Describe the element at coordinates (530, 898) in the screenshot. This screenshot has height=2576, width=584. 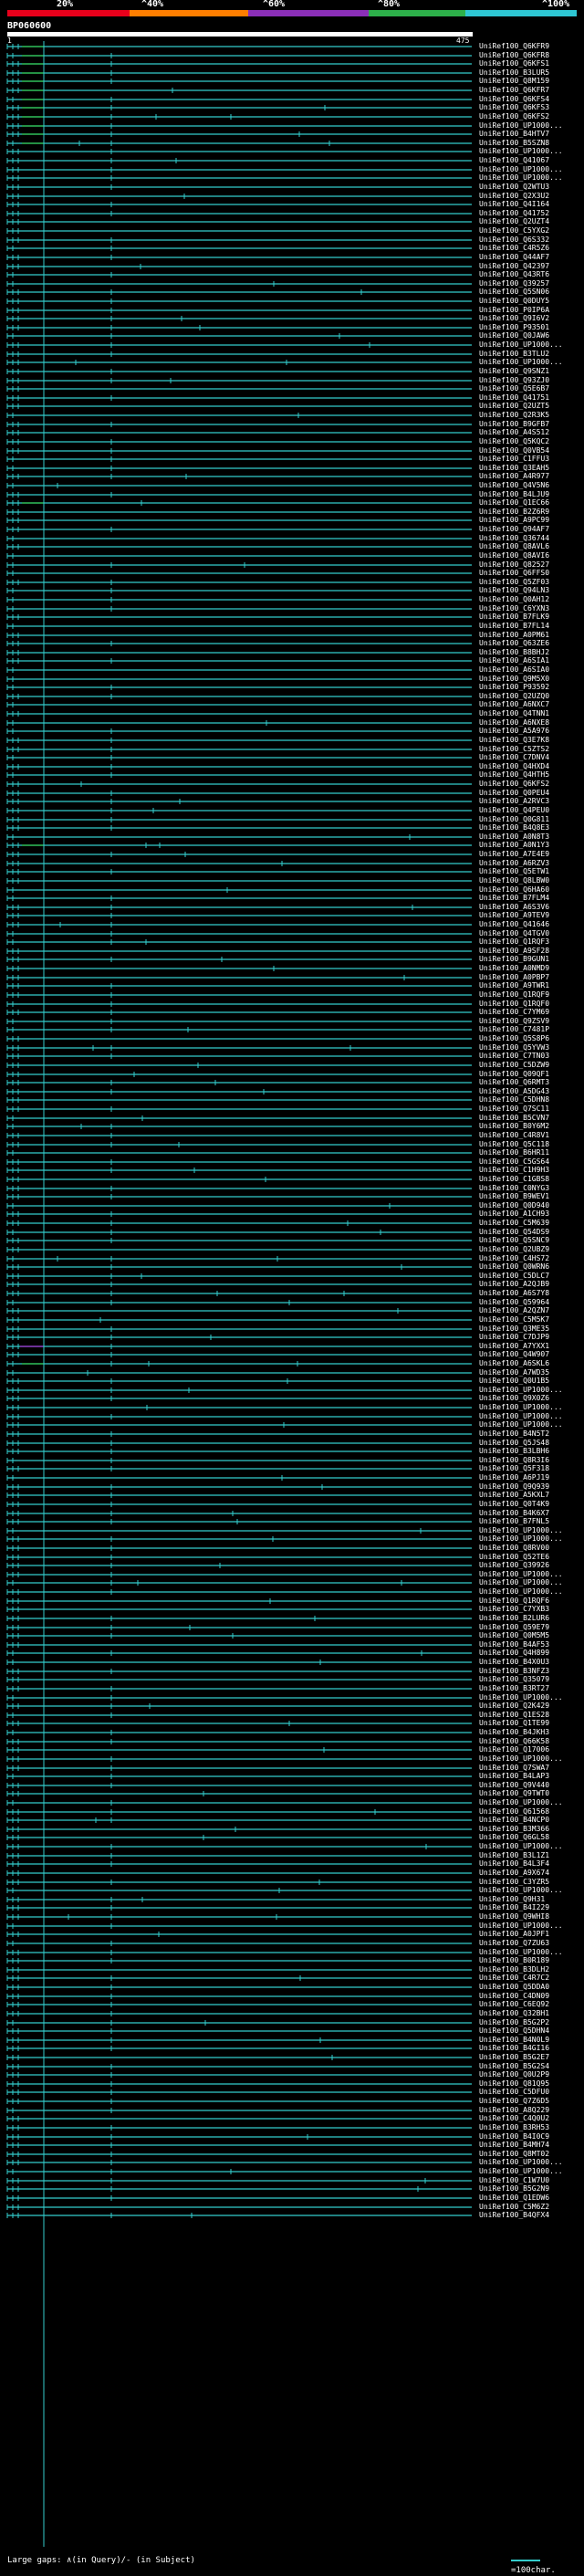
I see `hit-label: UniRef100_B7FLM4` at that location.